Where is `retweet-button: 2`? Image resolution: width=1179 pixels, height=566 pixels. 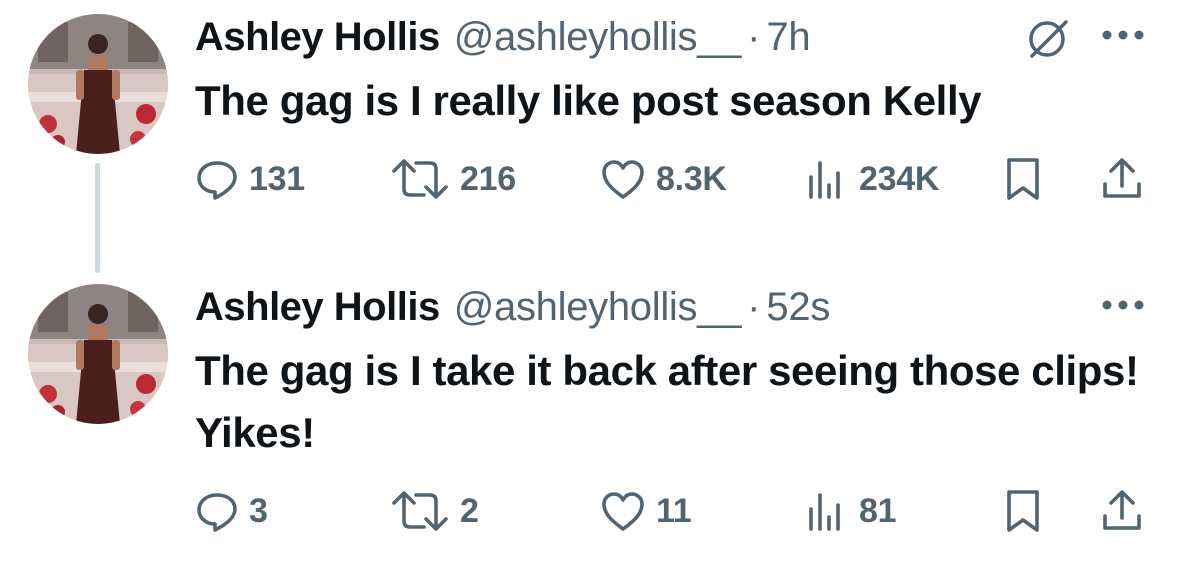
retweet-button: 2 is located at coordinates (434, 511).